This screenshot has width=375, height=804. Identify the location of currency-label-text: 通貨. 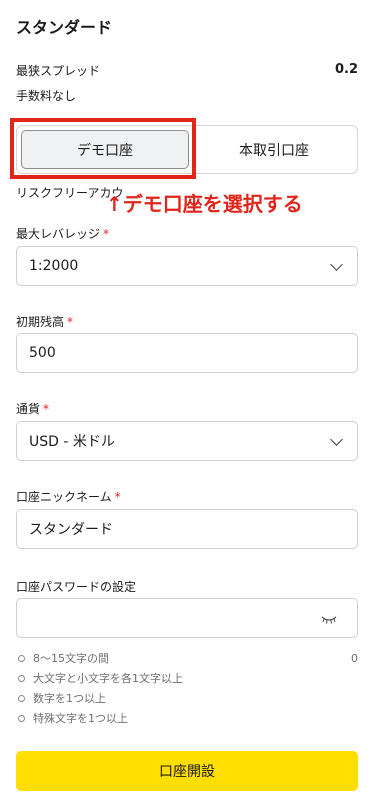
(28, 409).